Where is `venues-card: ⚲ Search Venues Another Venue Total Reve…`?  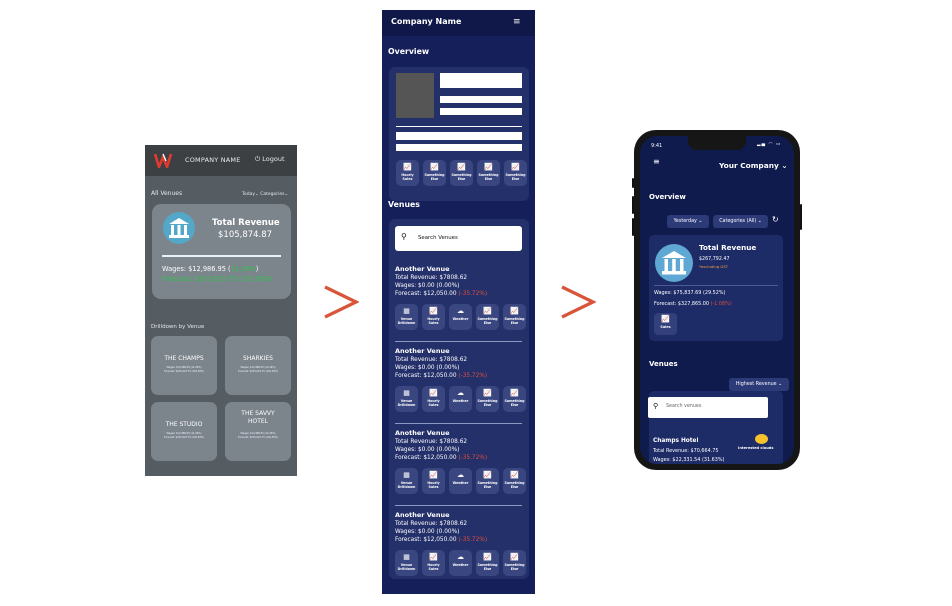
venues-card: ⚲ Search Venues Another Venue Total Reve… is located at coordinates (459, 399).